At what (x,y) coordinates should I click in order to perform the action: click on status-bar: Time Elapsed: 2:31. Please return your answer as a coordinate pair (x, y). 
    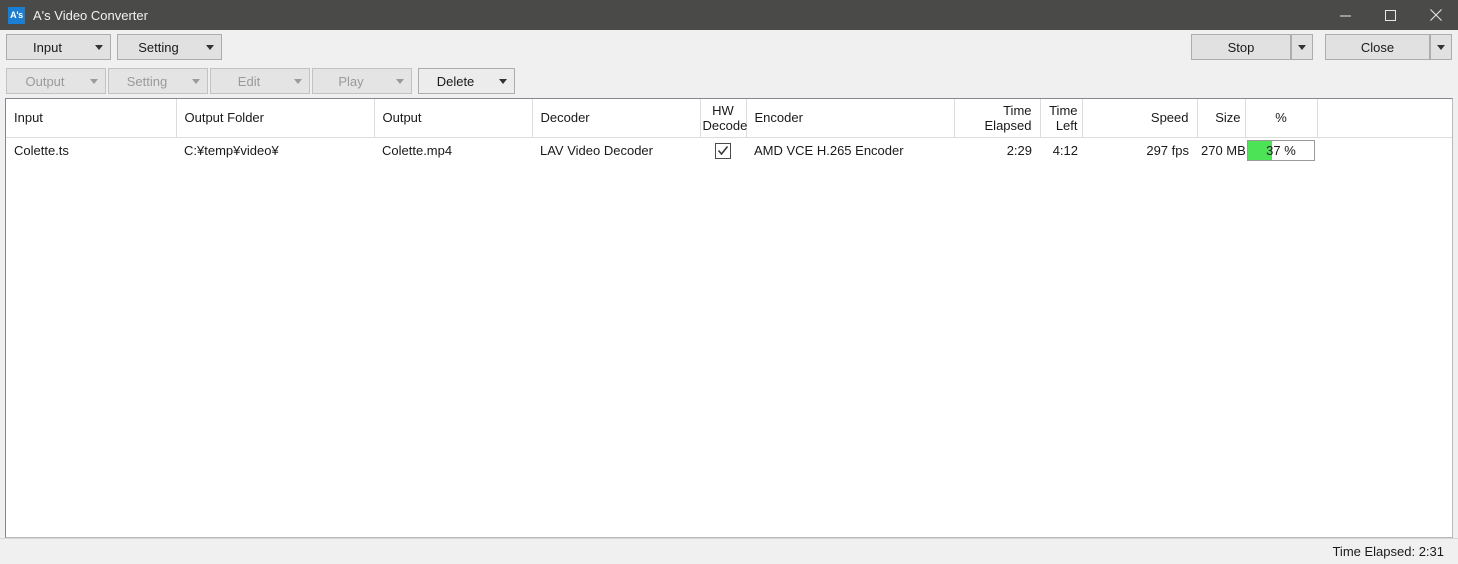
    Looking at the image, I should click on (729, 551).